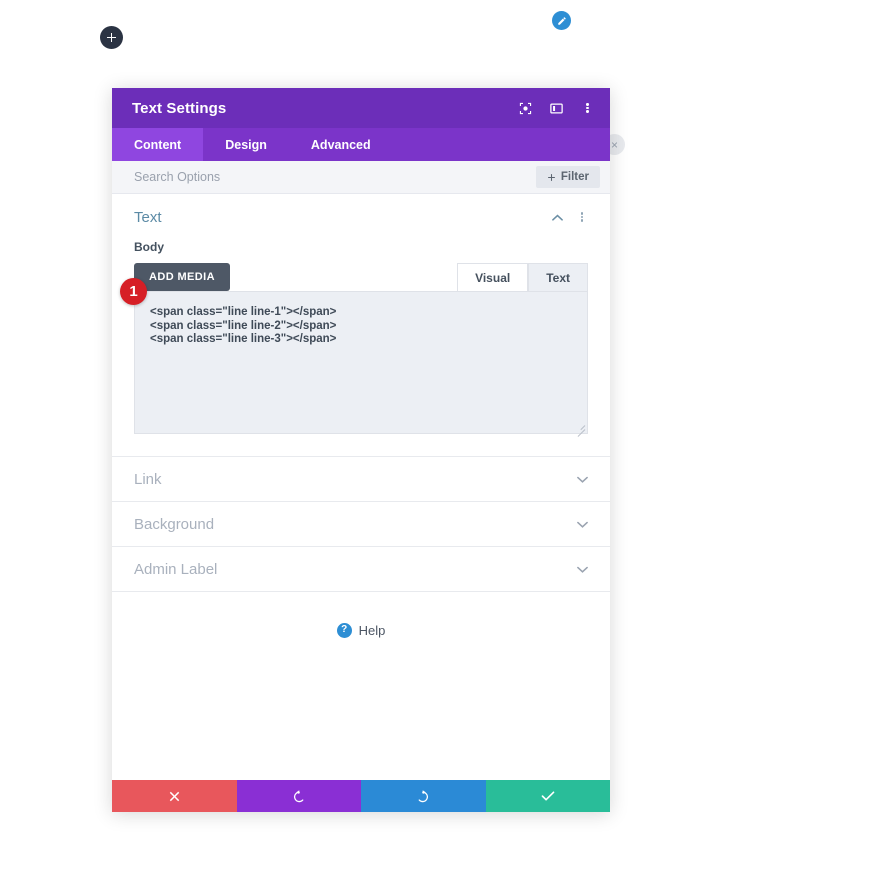 Image resolution: width=880 pixels, height=873 pixels. What do you see at coordinates (361, 524) in the screenshot?
I see `section-background: Background` at bounding box center [361, 524].